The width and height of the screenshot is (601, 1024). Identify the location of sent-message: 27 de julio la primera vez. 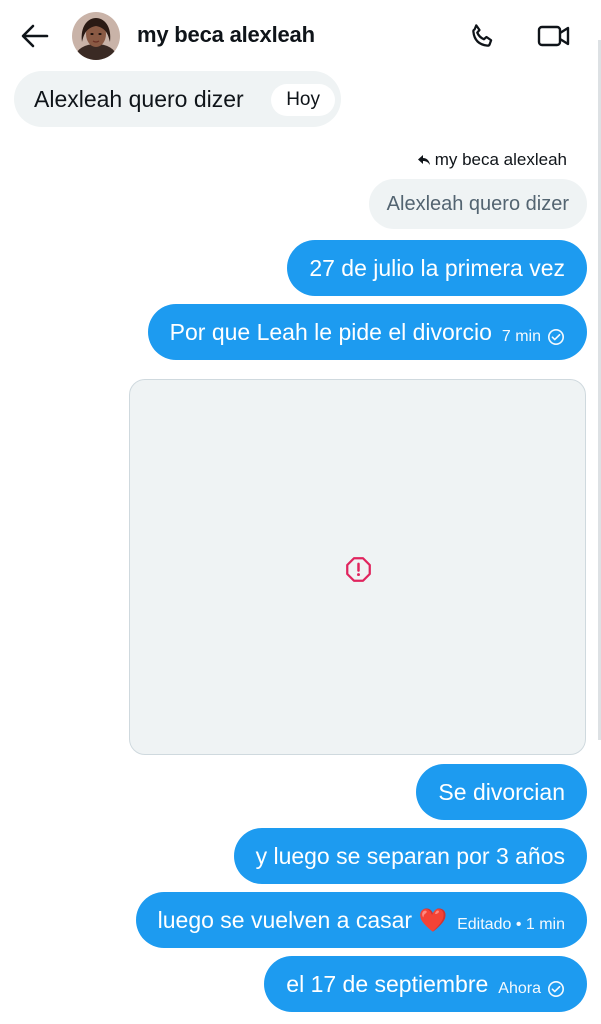
(437, 268).